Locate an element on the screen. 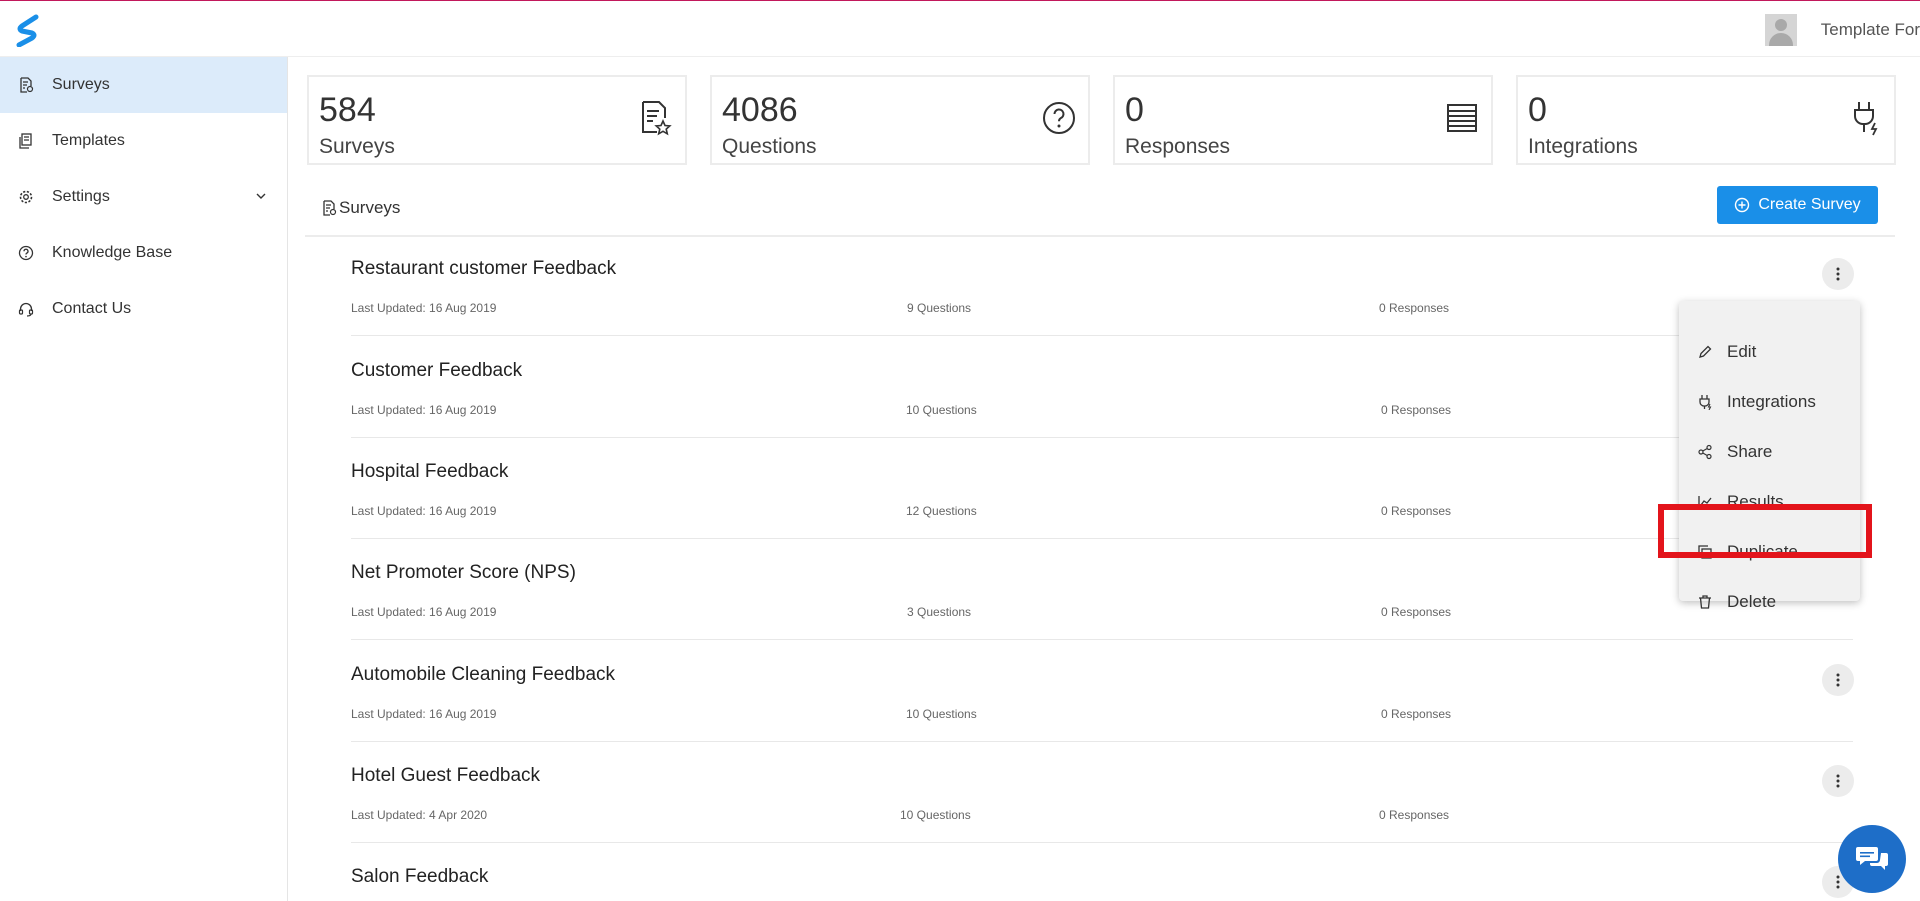 The width and height of the screenshot is (1920, 901). menu-item-label: Edit is located at coordinates (1742, 351).